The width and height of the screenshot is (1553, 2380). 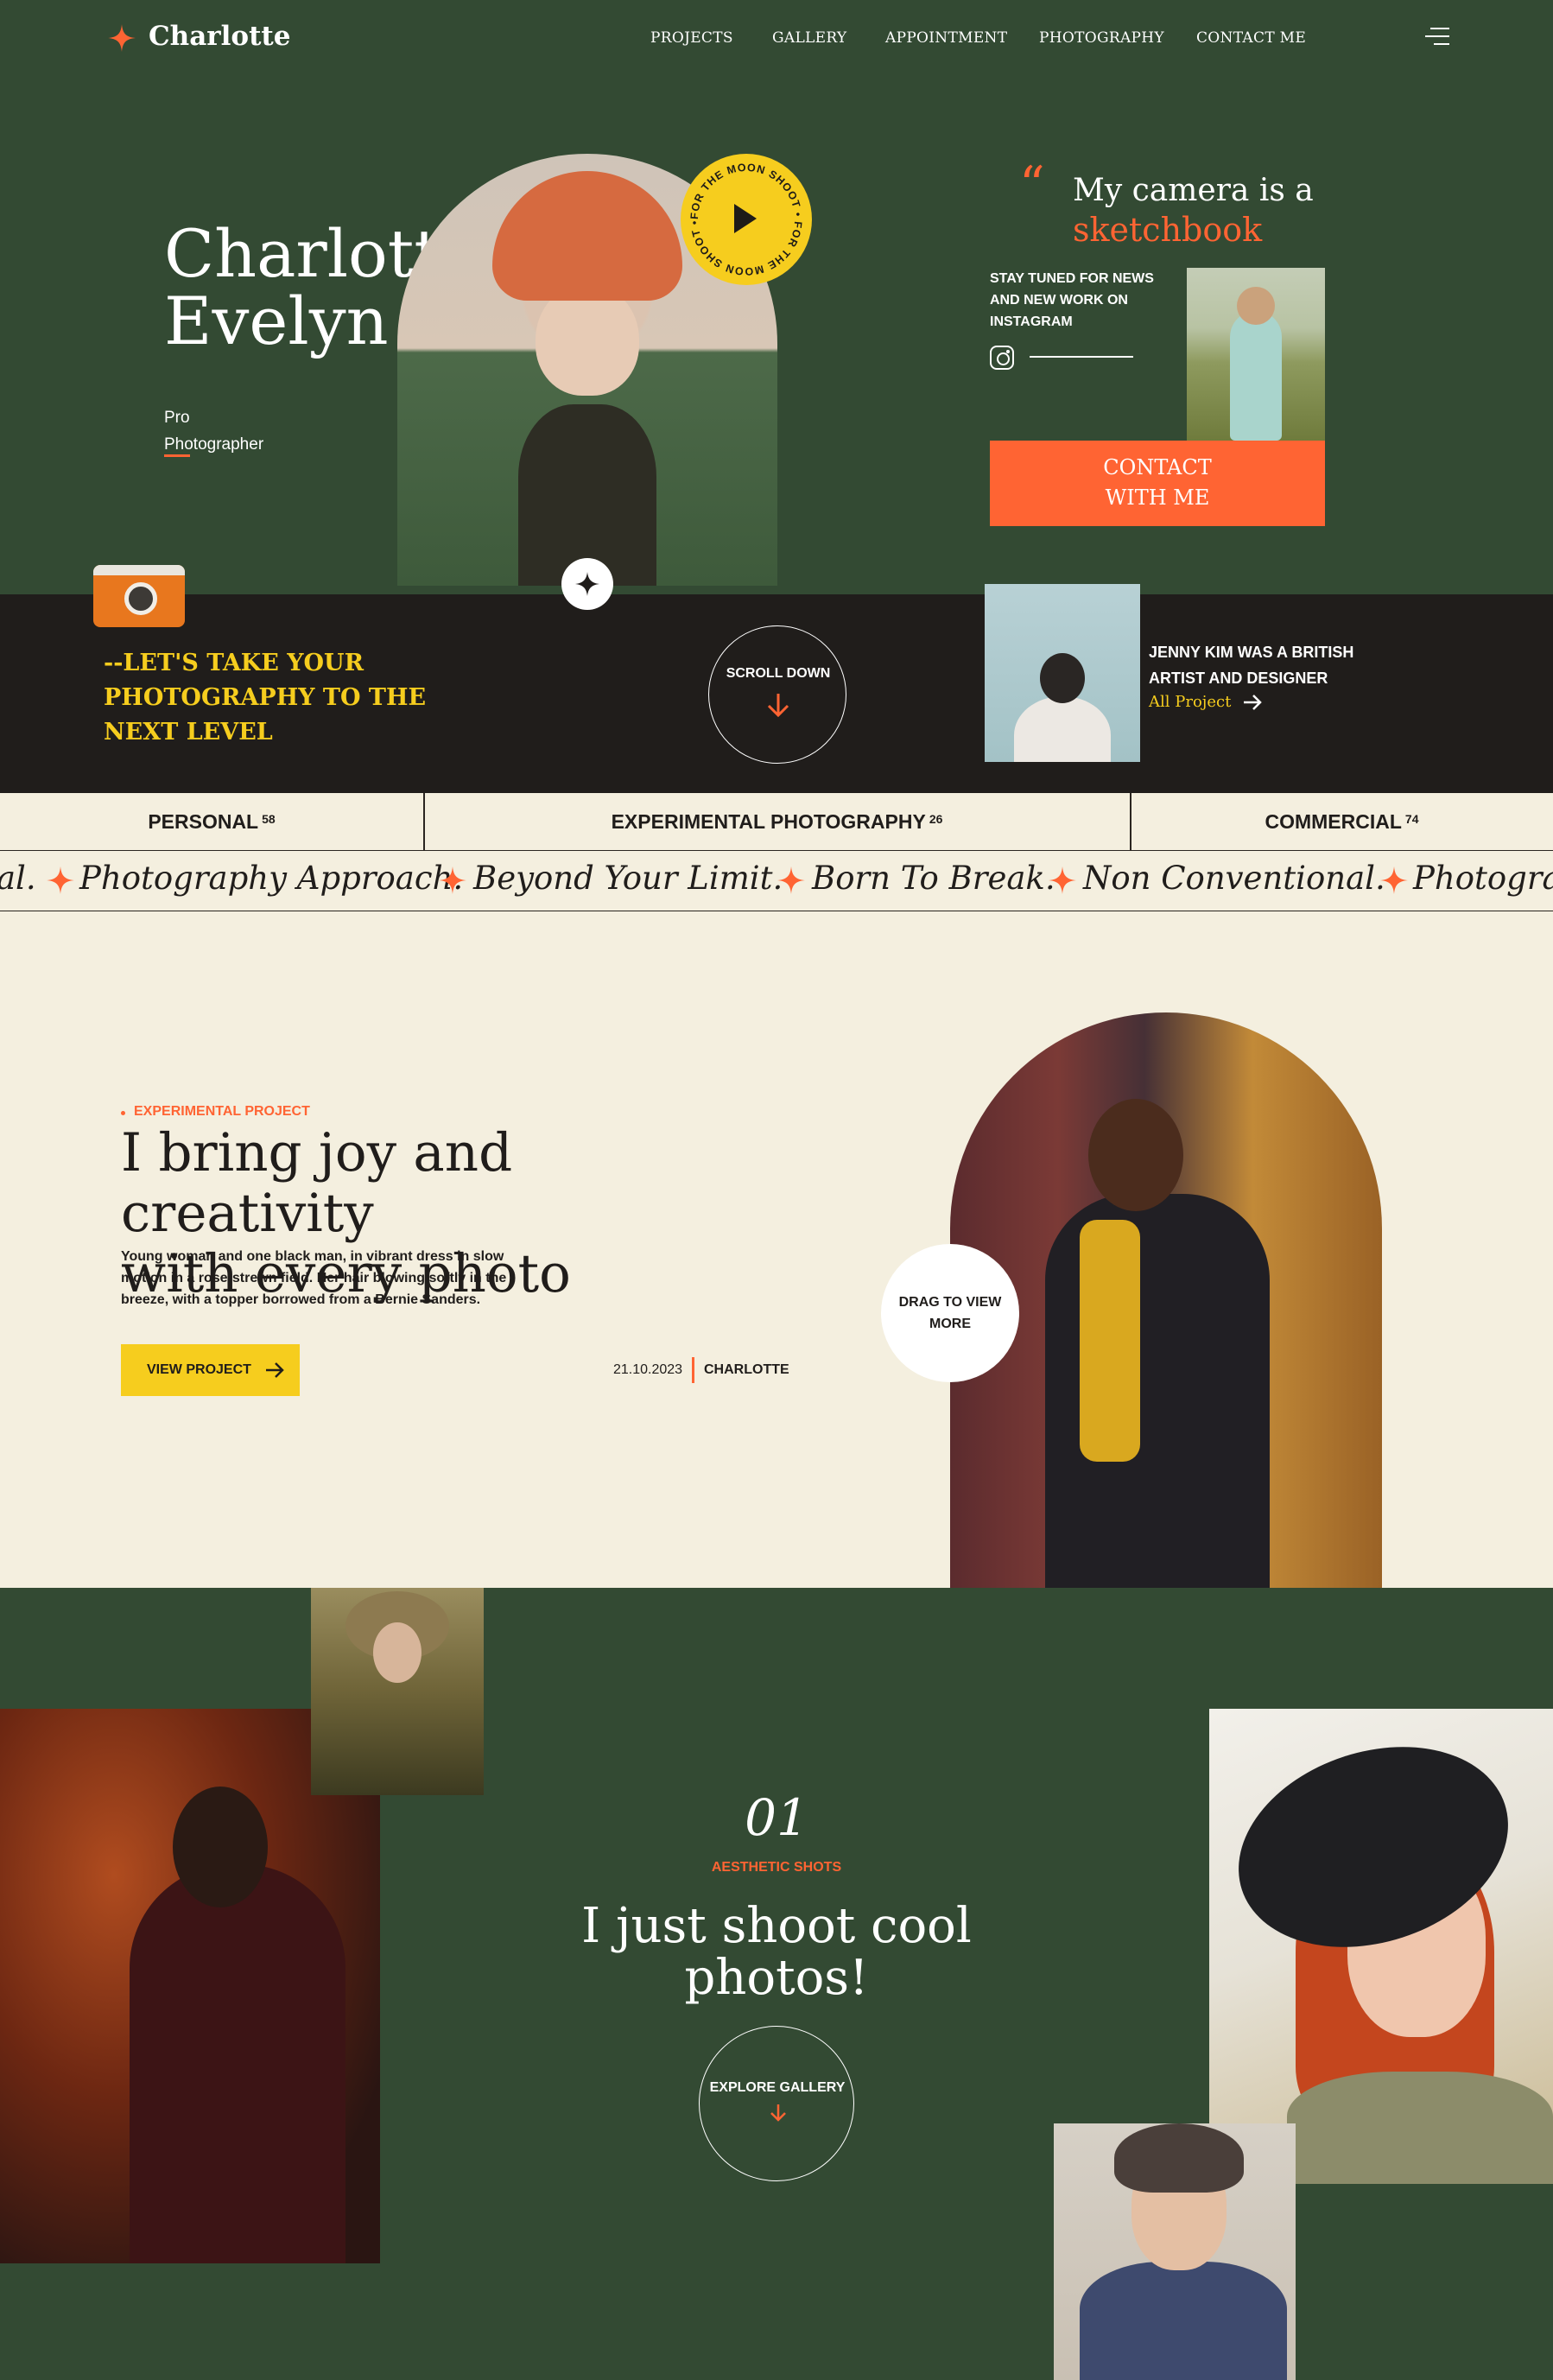 I want to click on field-portrait-photo, so click(x=1256, y=355).